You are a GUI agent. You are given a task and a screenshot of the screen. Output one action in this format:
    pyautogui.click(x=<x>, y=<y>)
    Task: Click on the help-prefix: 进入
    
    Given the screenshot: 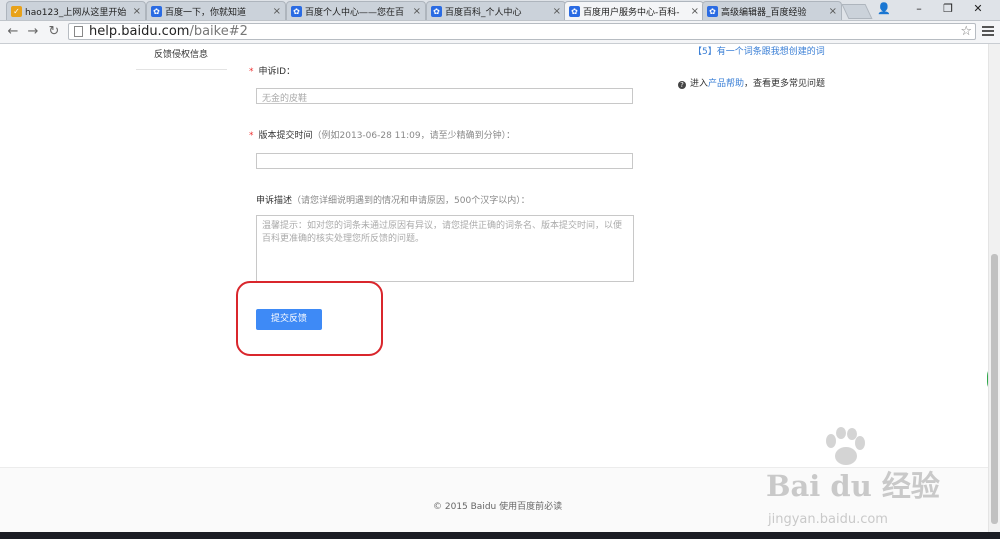 What is the action you would take?
    pyautogui.click(x=699, y=84)
    